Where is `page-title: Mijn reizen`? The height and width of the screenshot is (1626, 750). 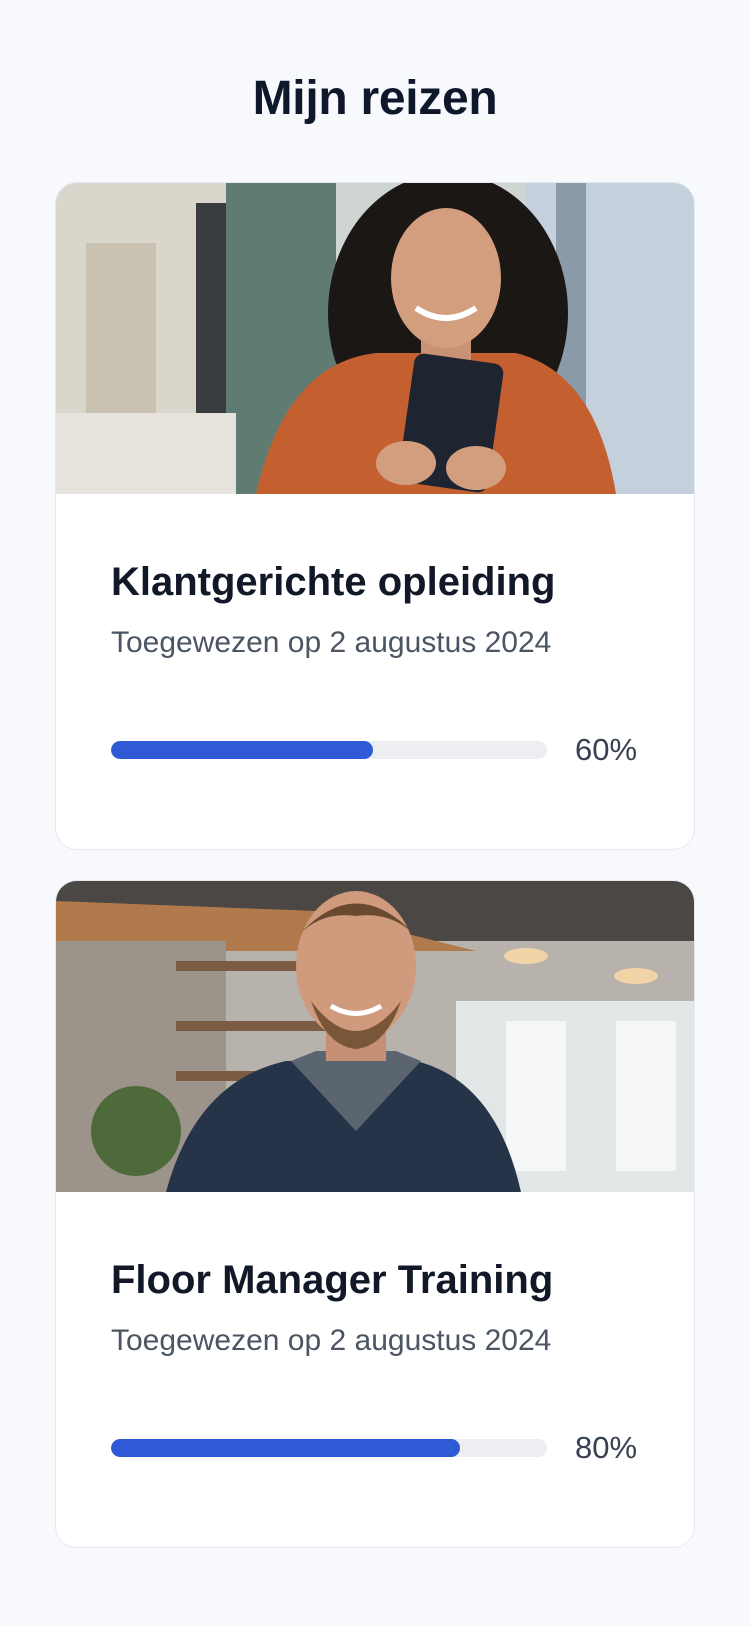 page-title: Mijn reizen is located at coordinates (375, 98).